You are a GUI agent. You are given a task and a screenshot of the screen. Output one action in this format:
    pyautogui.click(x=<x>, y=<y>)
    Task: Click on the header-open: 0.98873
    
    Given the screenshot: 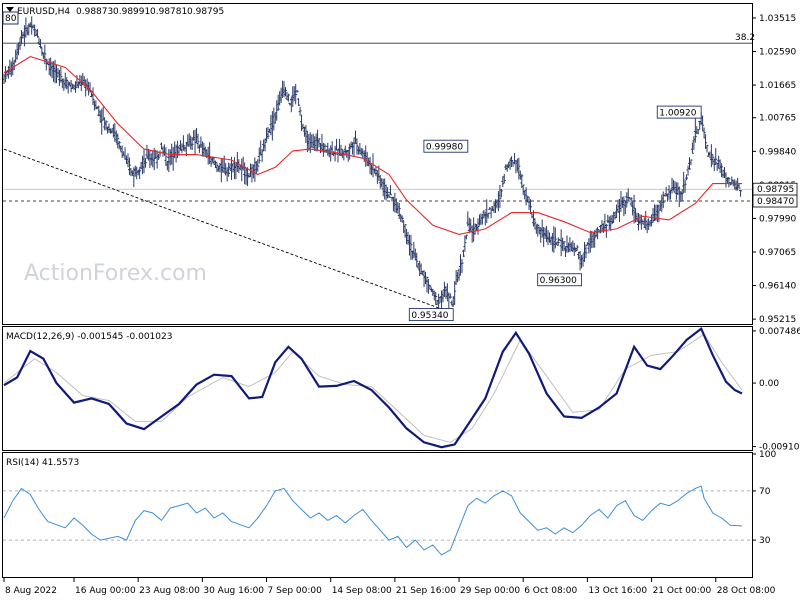 What is the action you would take?
    pyautogui.click(x=94, y=12)
    